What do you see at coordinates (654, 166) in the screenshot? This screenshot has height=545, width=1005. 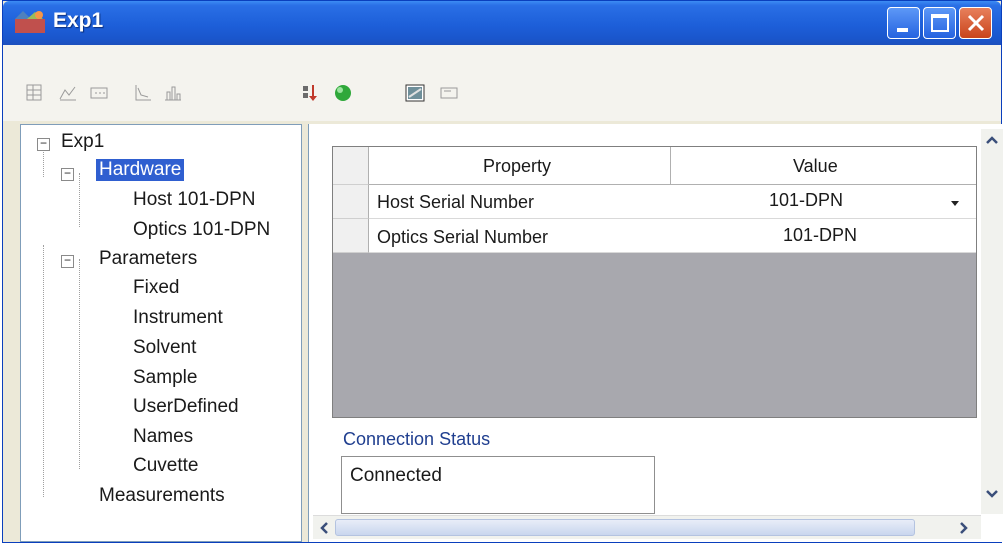 I see `grid-header: Property Value` at bounding box center [654, 166].